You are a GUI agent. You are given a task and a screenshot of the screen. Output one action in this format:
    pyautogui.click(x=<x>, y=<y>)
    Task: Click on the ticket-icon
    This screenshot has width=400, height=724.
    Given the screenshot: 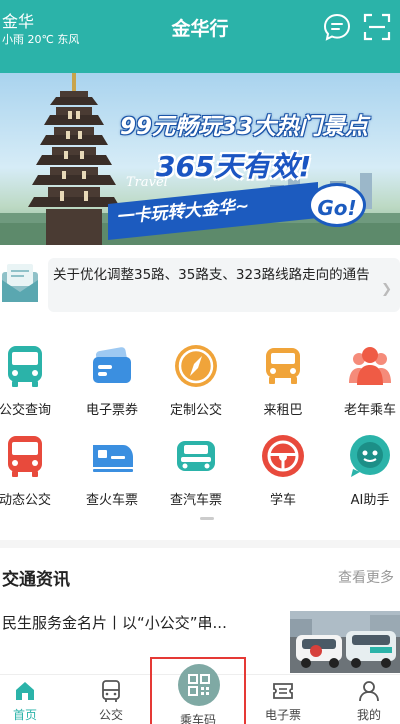 What is the action you would take?
    pyautogui.click(x=112, y=365)
    